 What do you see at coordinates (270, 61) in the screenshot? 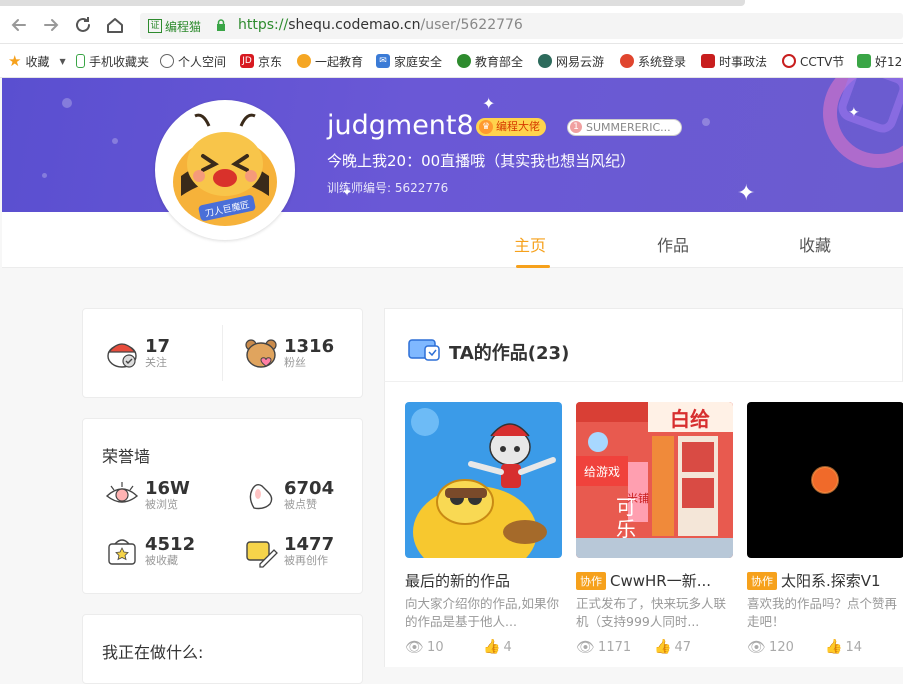
I see `bookmark-label: 京东` at bounding box center [270, 61].